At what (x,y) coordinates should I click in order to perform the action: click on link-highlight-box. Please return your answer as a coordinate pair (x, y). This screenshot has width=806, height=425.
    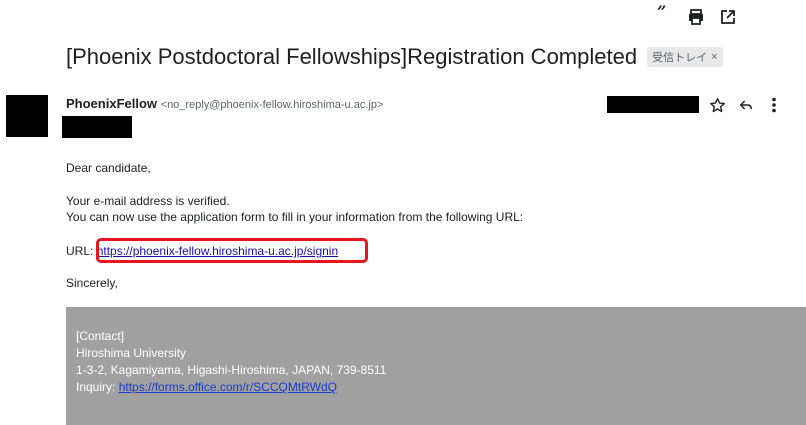
    Looking at the image, I should click on (232, 250).